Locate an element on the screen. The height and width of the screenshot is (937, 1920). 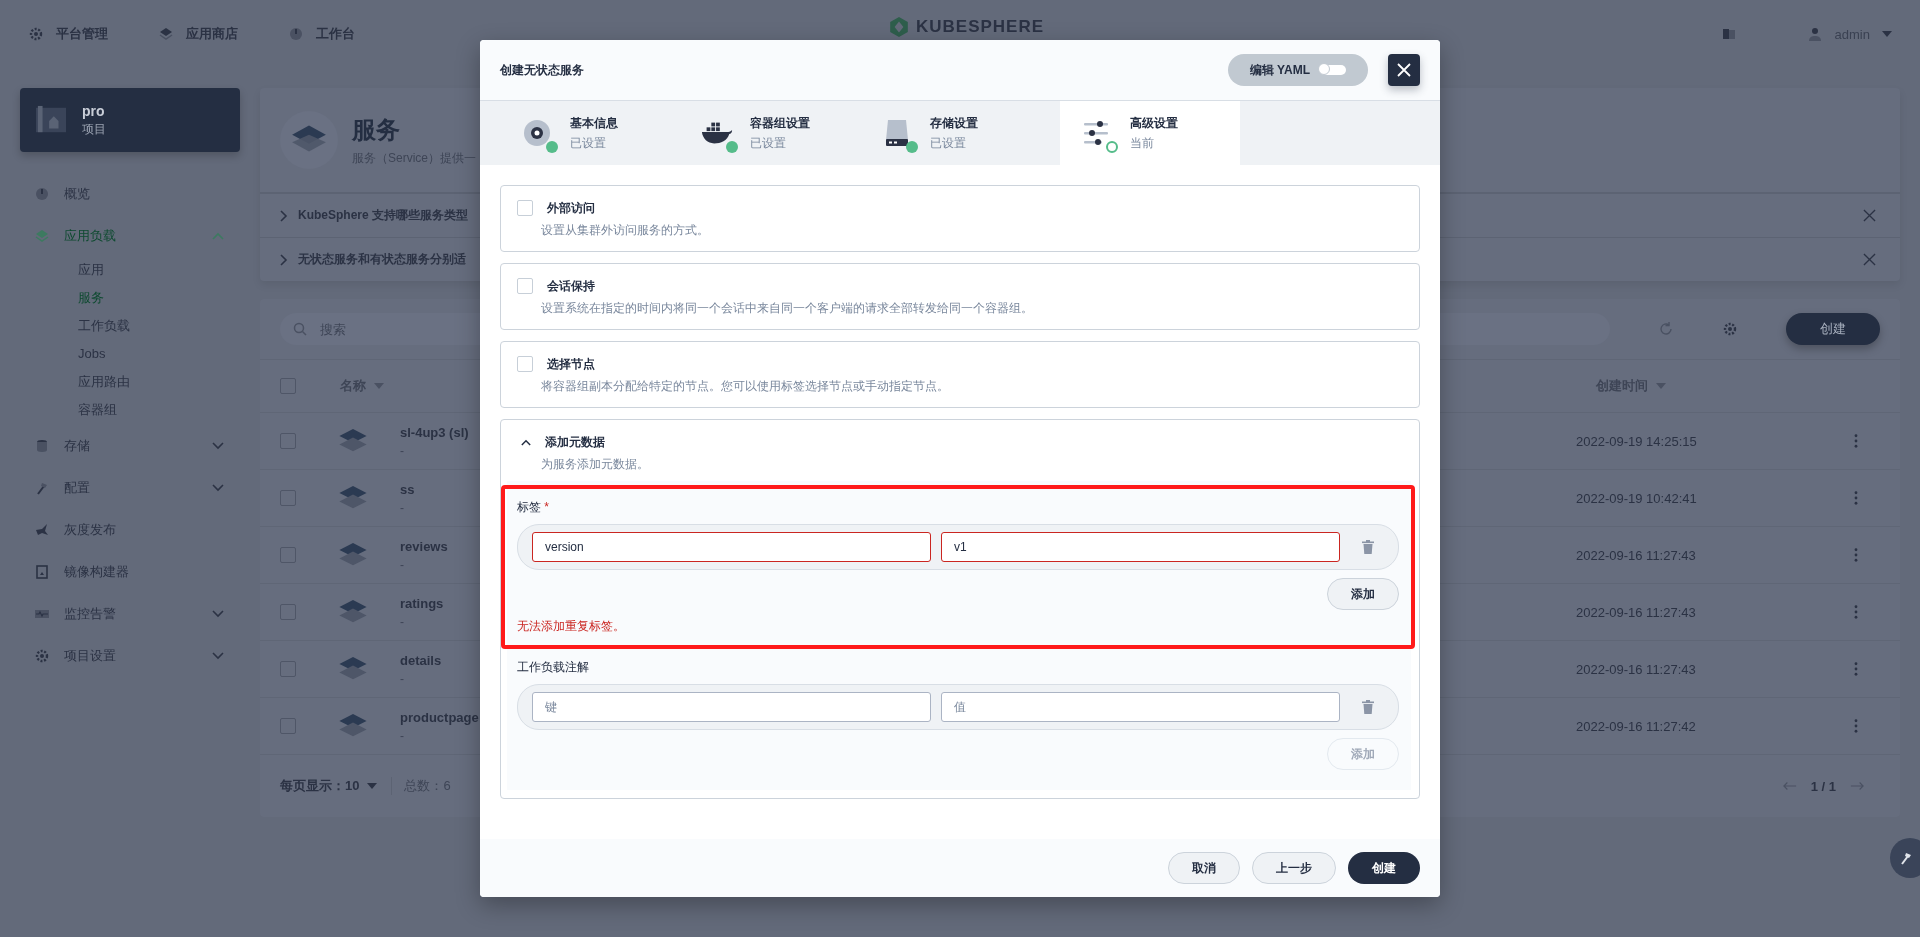
error-message: 无法添加重复标签。 is located at coordinates (571, 626).